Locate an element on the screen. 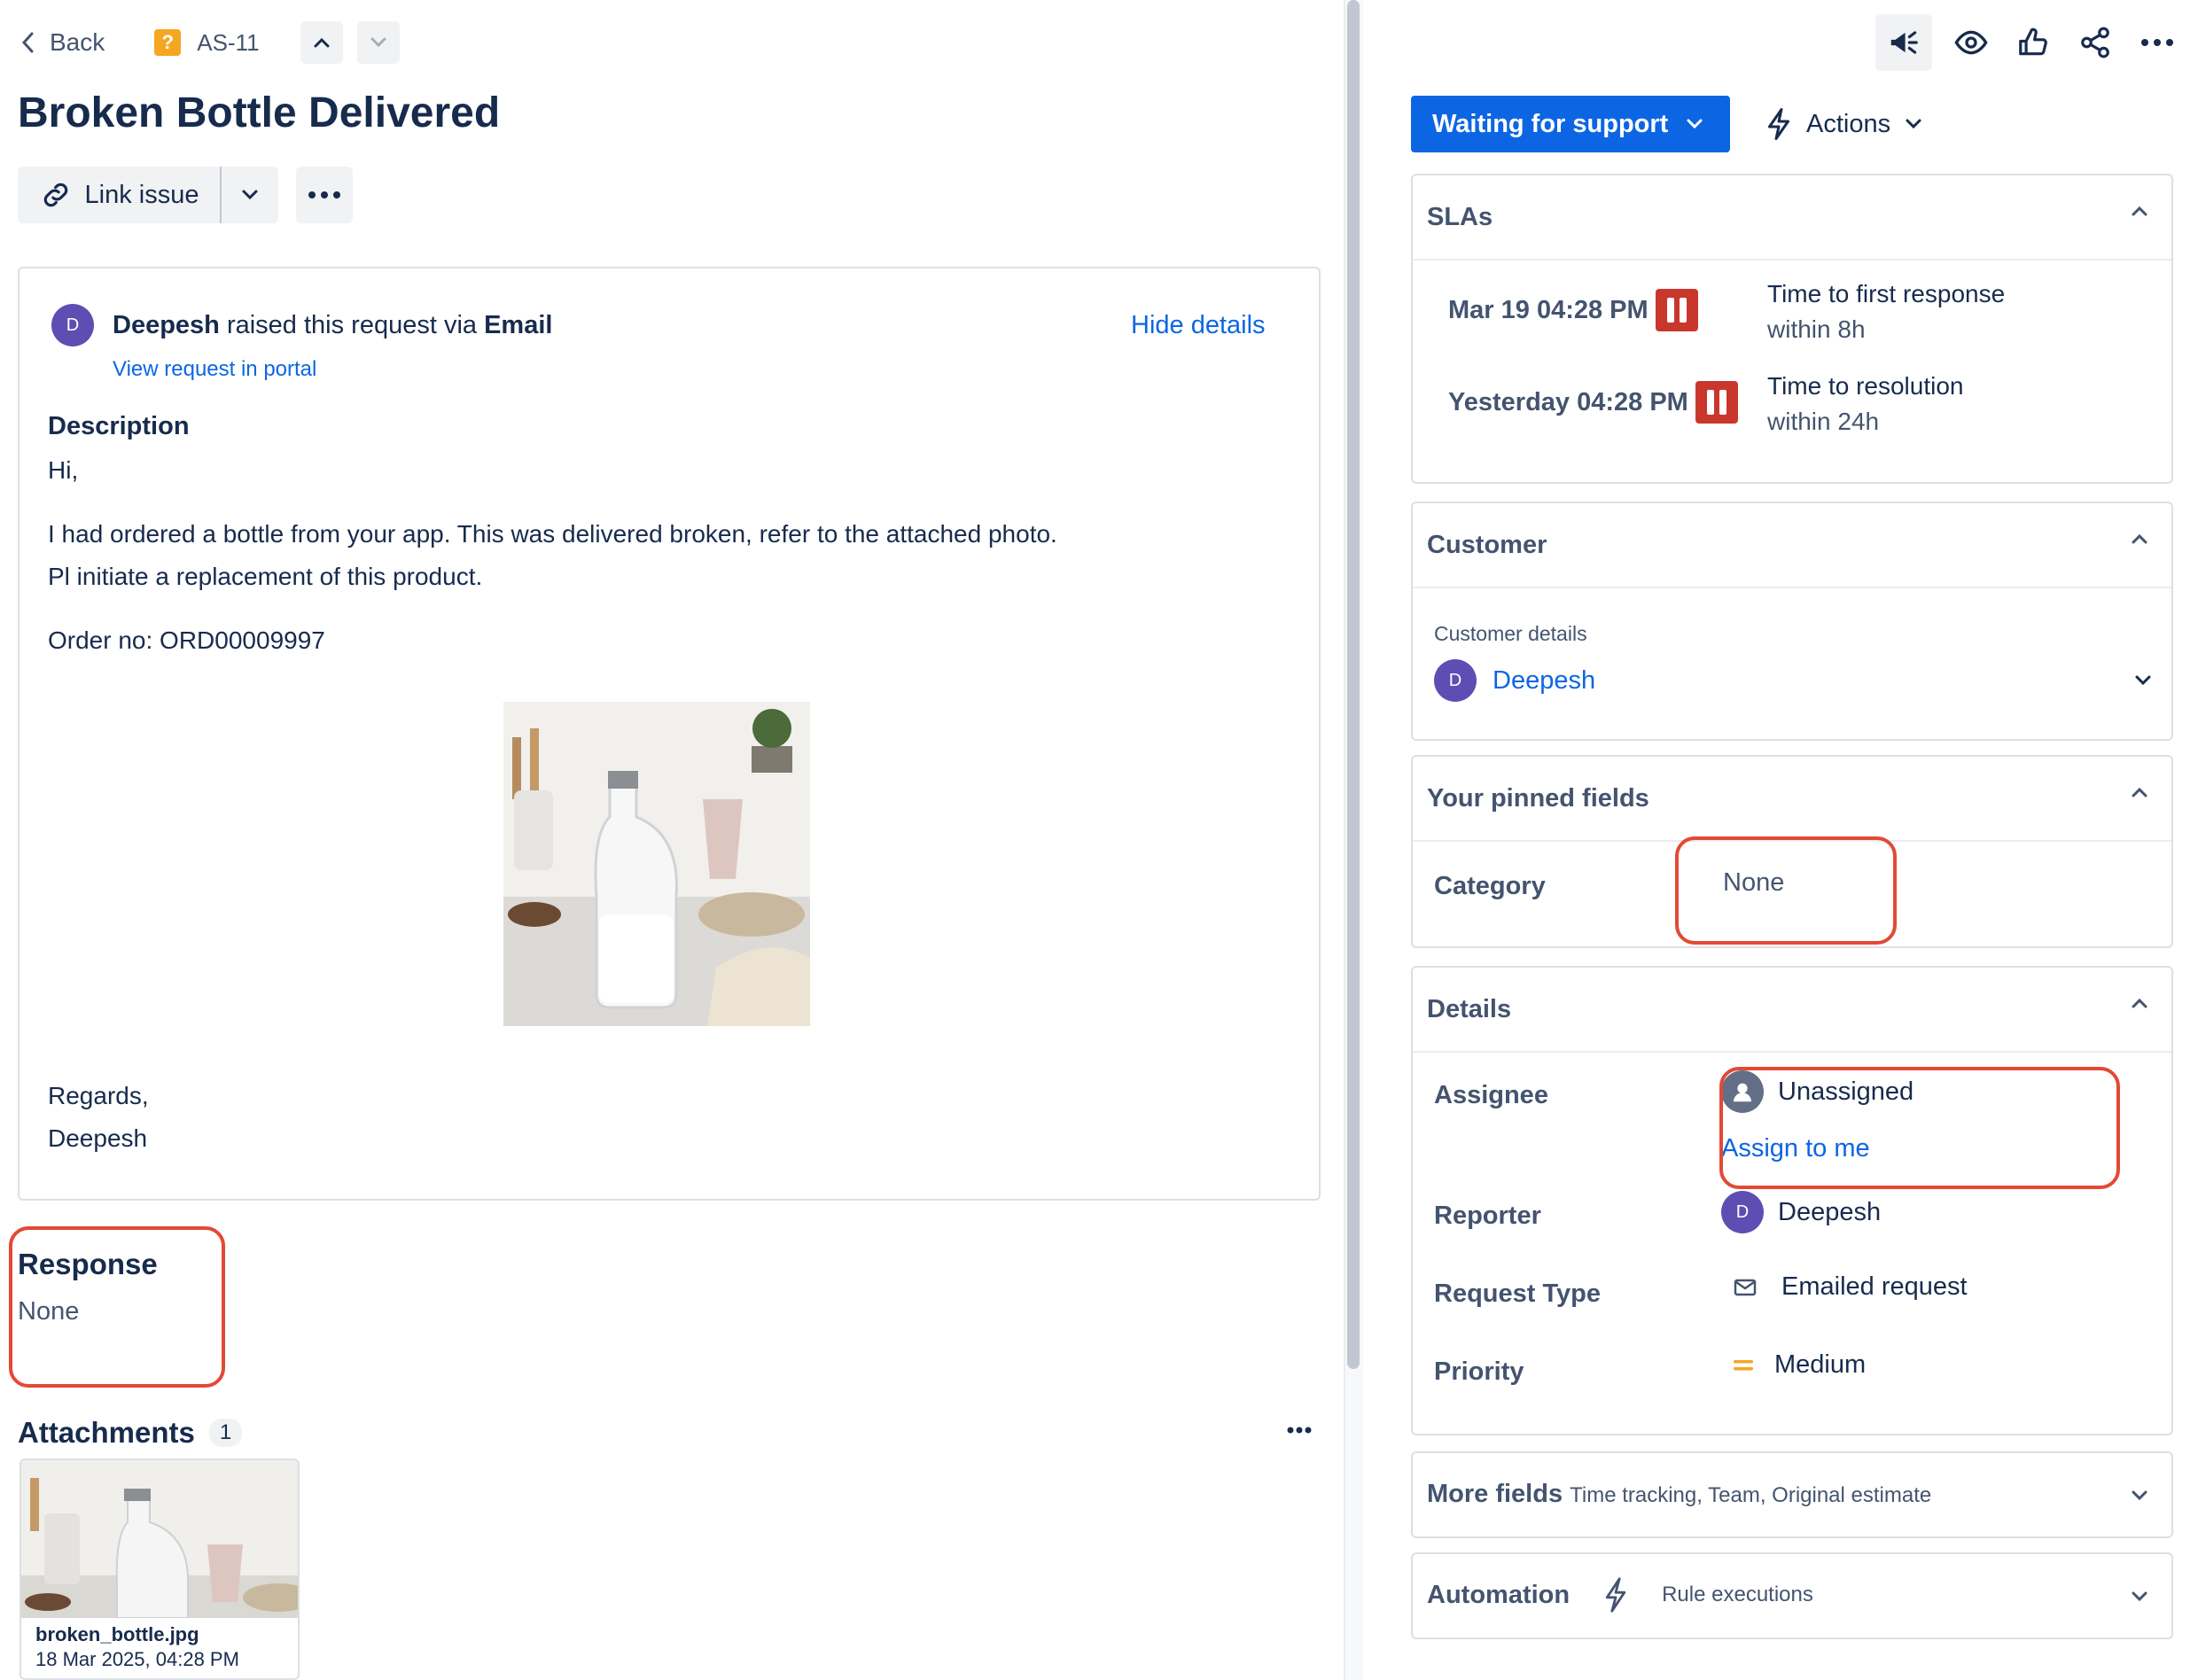 This screenshot has width=2198, height=1680. raised-by-line: Deepesh raised this request via Email is located at coordinates (332, 325).